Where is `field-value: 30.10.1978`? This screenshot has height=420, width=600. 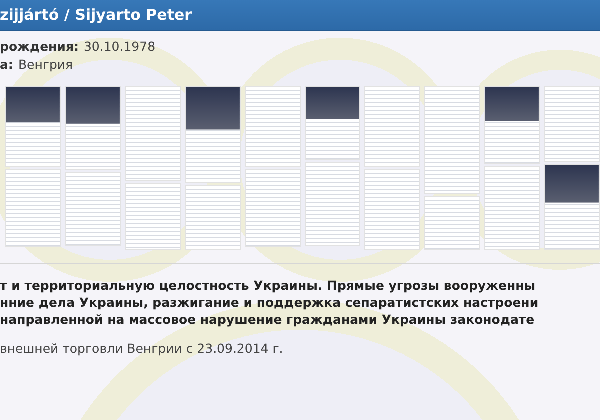 field-value: 30.10.1978 is located at coordinates (120, 46).